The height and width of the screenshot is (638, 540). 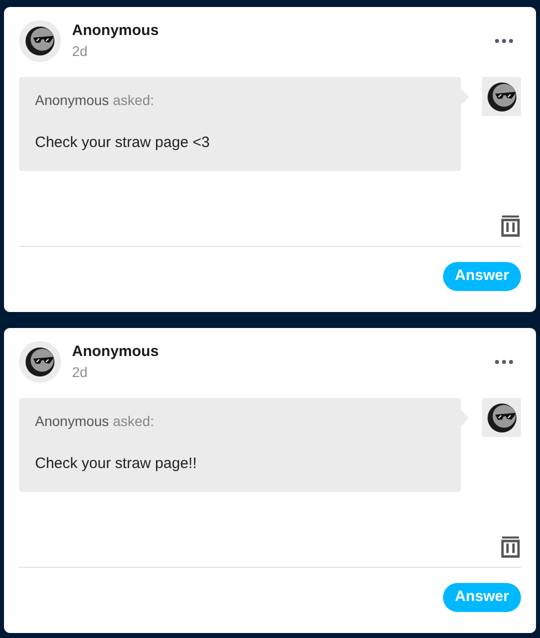 What do you see at coordinates (116, 464) in the screenshot?
I see `question-text: Check your straw page!!` at bounding box center [116, 464].